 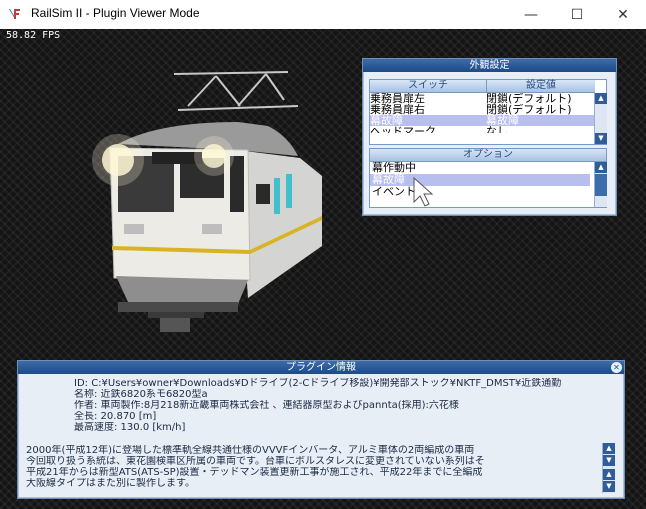 I want to click on options-list: オプション 幕作動中 幕故障 イベント中 ▲, so click(x=488, y=178).